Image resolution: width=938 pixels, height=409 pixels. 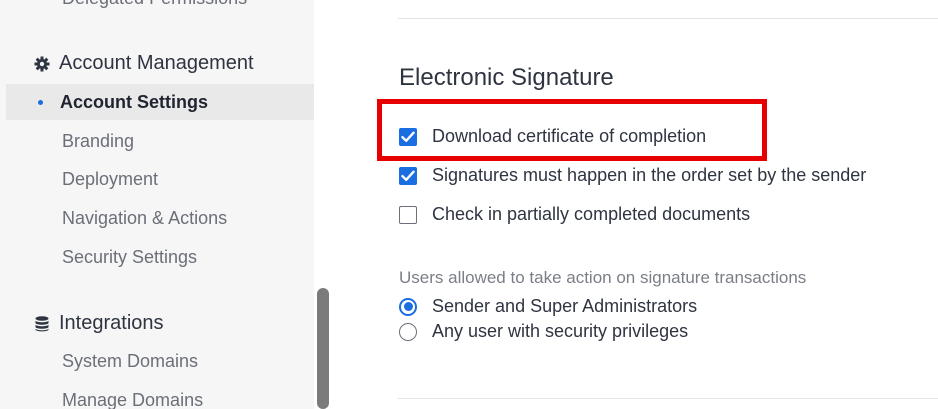 What do you see at coordinates (98, 141) in the screenshot?
I see `sidebar-item-branding: Branding` at bounding box center [98, 141].